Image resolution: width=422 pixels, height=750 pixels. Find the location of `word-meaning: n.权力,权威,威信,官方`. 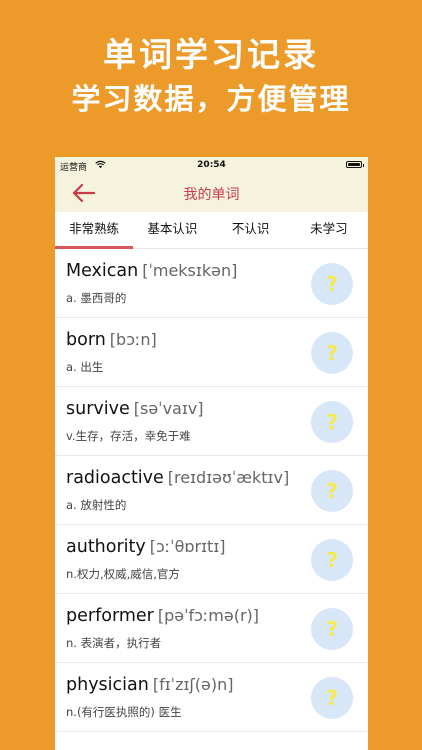

word-meaning: n.权力,权威,威信,官方 is located at coordinates (123, 574).